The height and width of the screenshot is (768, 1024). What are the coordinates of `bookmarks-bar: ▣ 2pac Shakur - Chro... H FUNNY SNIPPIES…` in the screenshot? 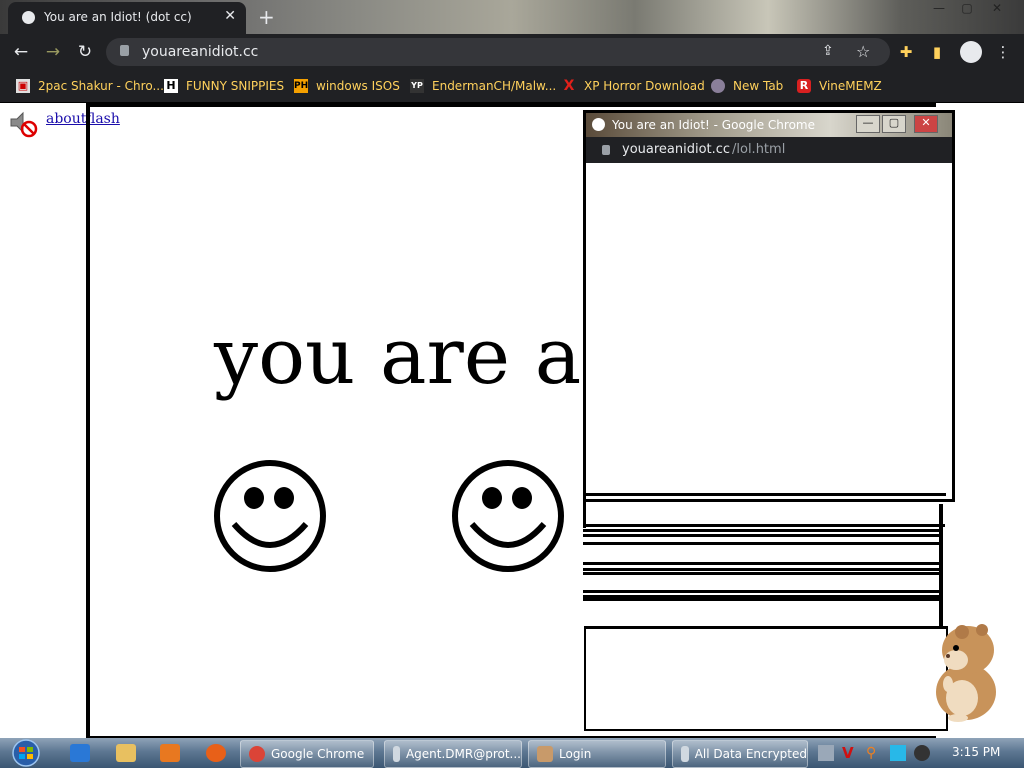 It's located at (512, 86).